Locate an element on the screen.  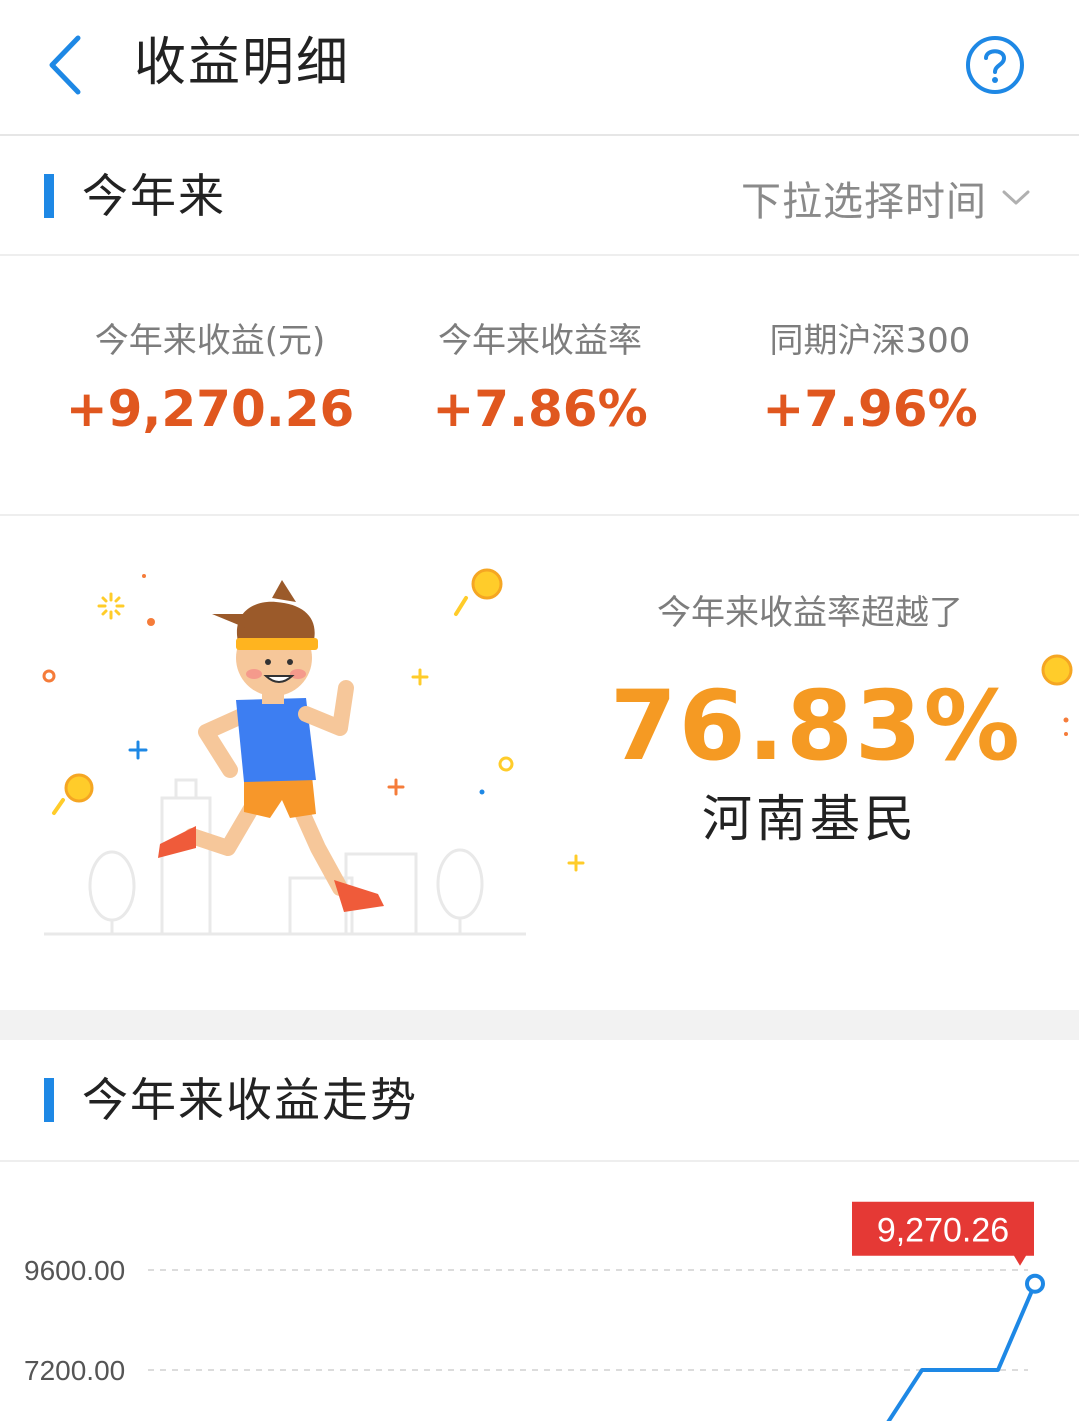
ranking-percent: 76.83% is located at coordinates (816, 726).